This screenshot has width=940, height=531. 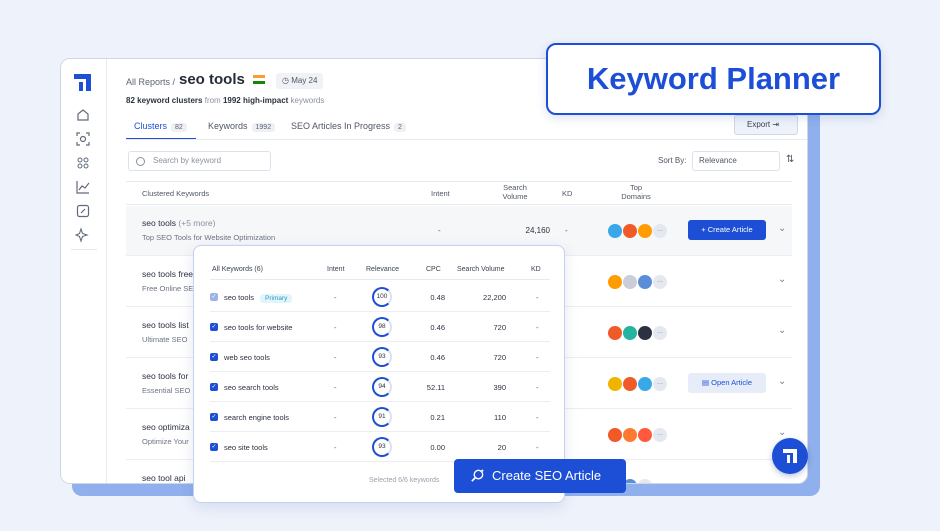 I want to click on header-clustered-keywords: Clustered Keywords, so click(x=176, y=193).